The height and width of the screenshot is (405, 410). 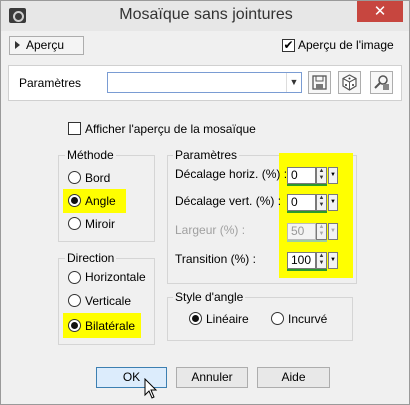 What do you see at coordinates (90, 155) in the screenshot?
I see `method-group-title: Méthode` at bounding box center [90, 155].